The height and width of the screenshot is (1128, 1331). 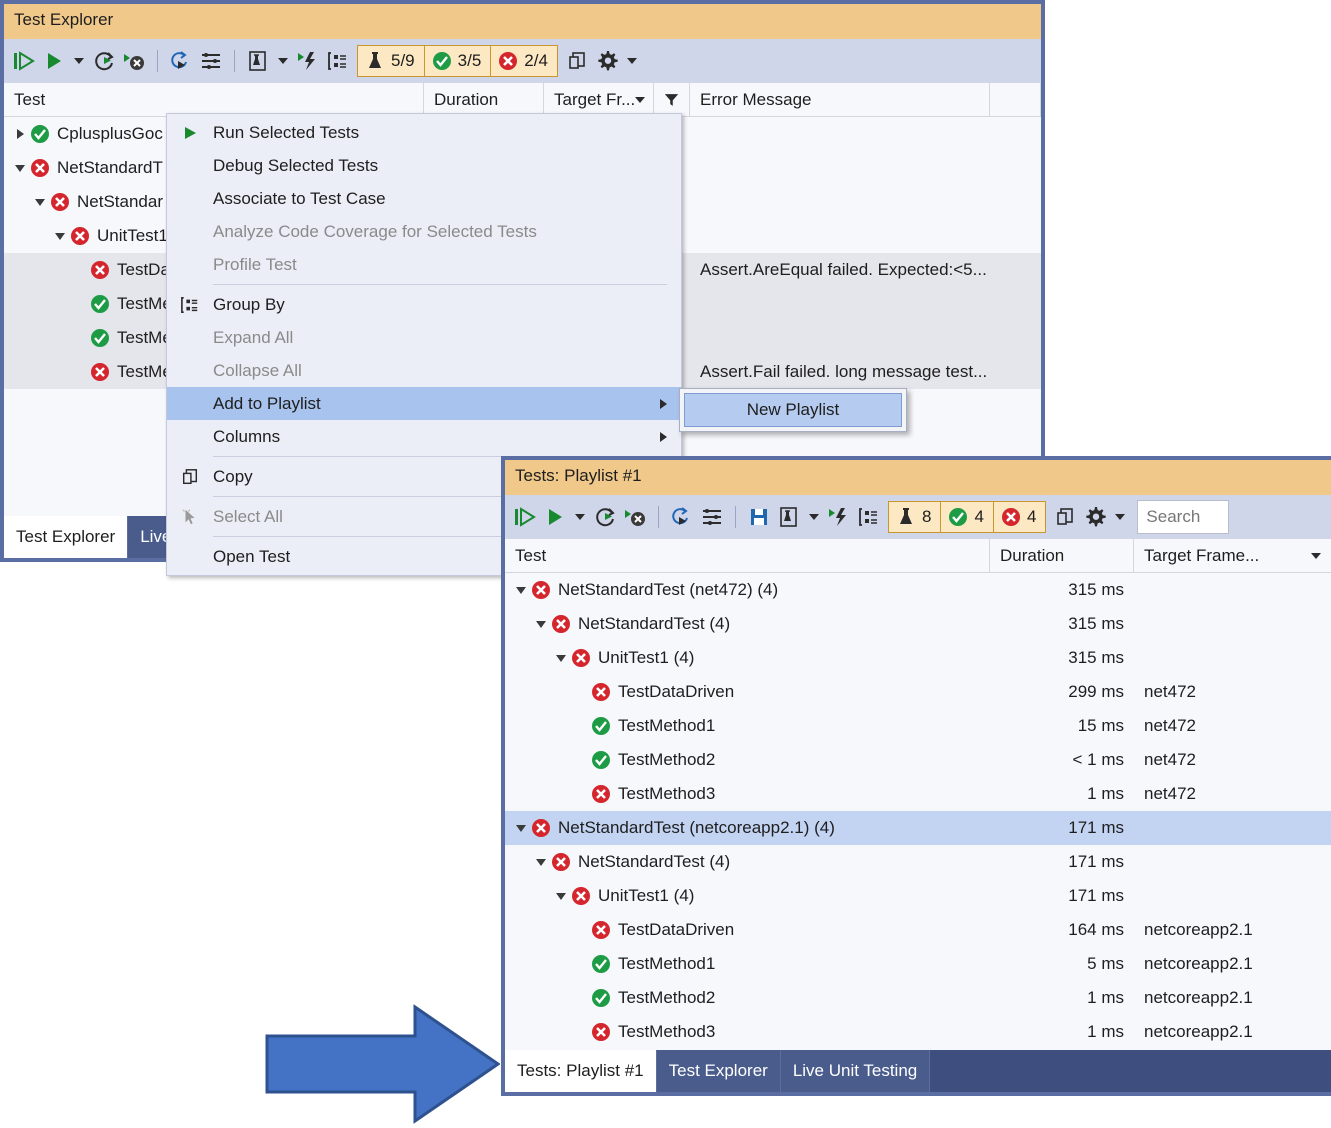 I want to click on table-row: UnitTest1 (4) 315 ms, so click(x=918, y=658).